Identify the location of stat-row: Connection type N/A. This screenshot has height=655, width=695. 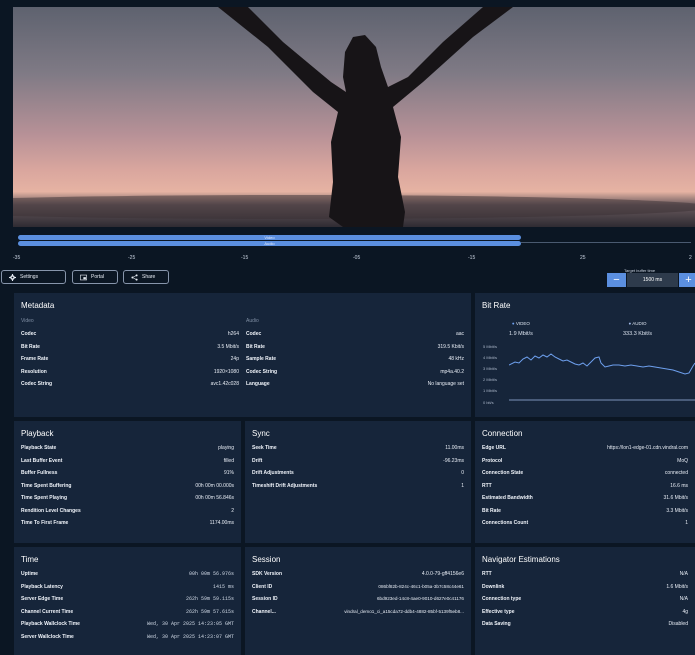
(585, 599).